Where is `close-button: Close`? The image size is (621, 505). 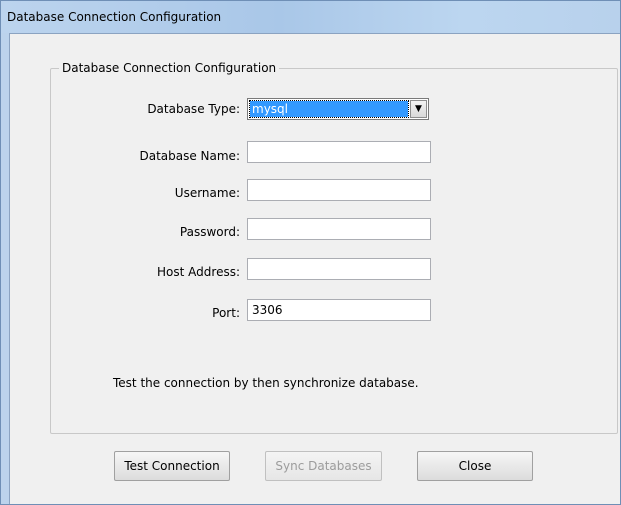
close-button: Close is located at coordinates (475, 466).